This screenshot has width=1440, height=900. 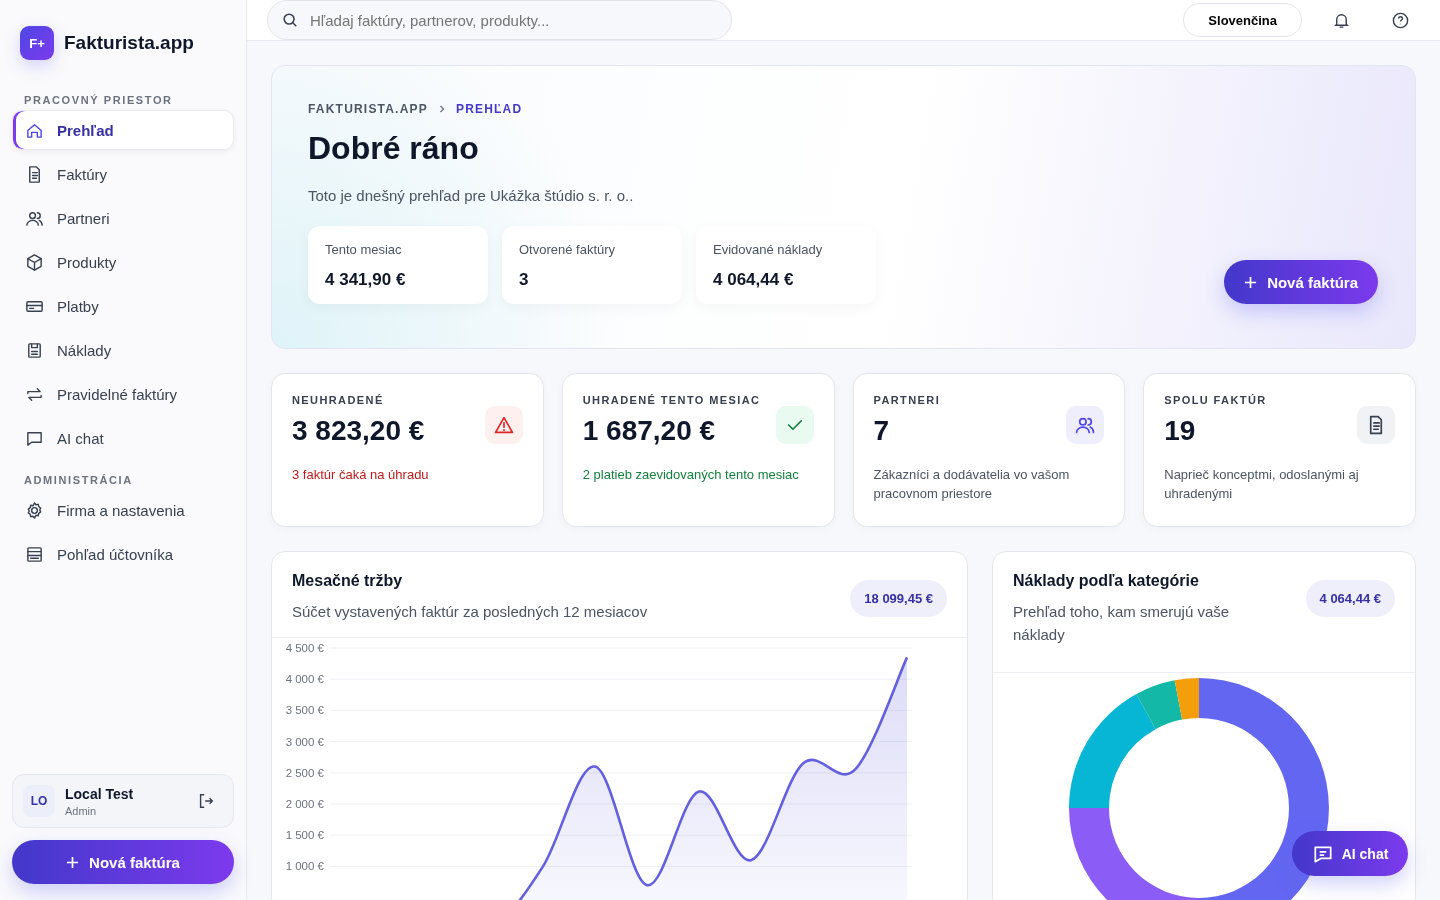 I want to click on breadcrumb-link: FAKTURISTA.APP, so click(x=368, y=109).